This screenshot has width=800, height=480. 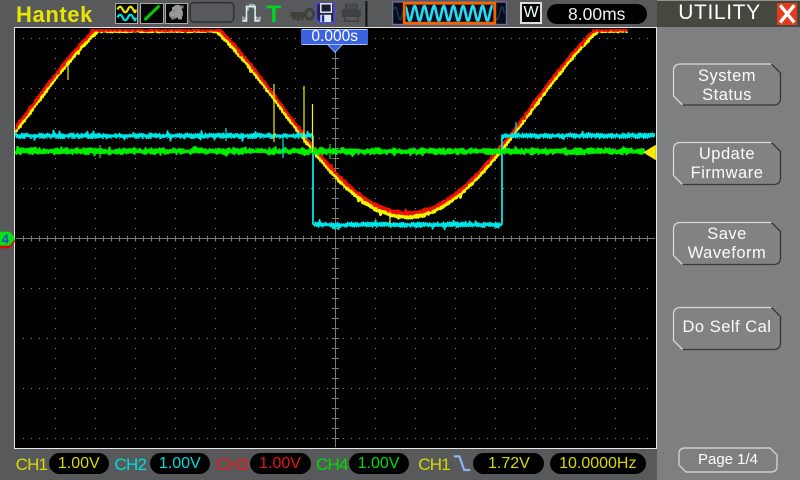 What do you see at coordinates (6, 238) in the screenshot?
I see `svg-text: 4` at bounding box center [6, 238].